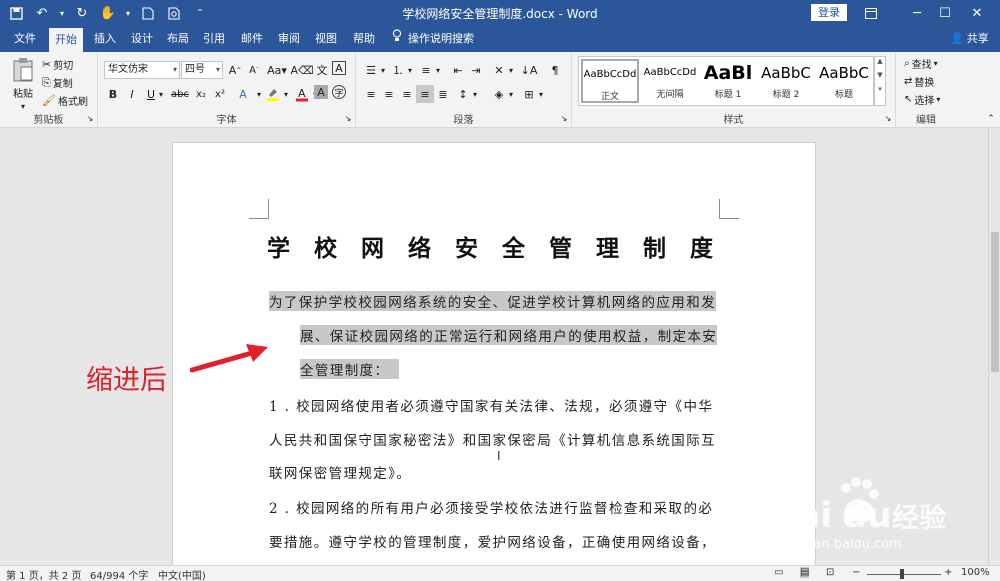  I want to click on character-shading-icon: A, so click(321, 92).